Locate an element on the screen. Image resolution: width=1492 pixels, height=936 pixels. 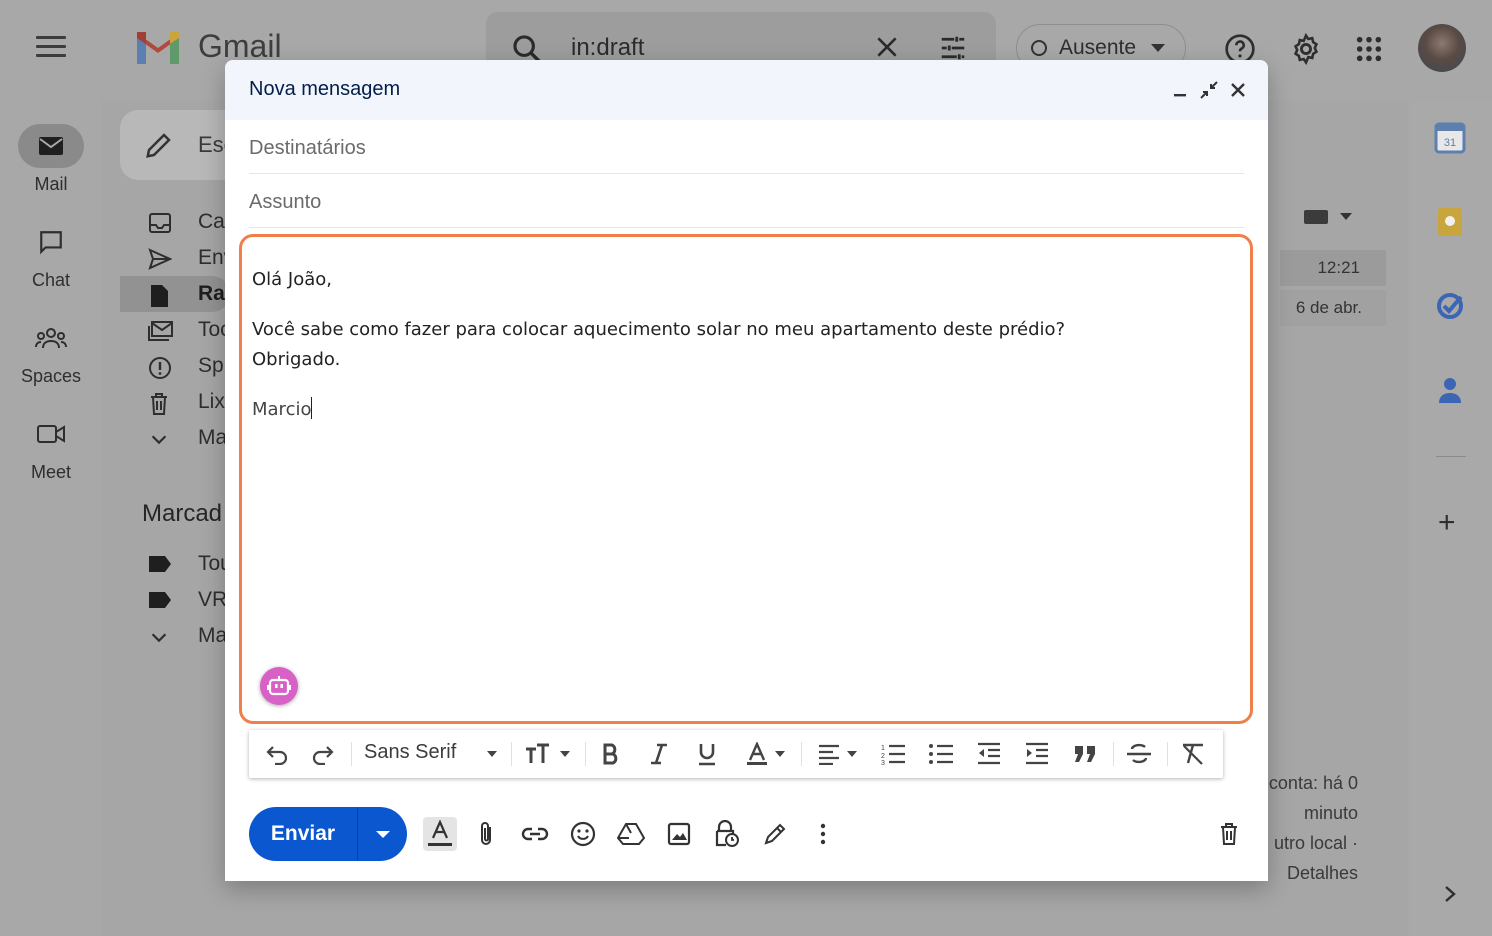
rail-spaces: Spaces is located at coordinates (51, 351).